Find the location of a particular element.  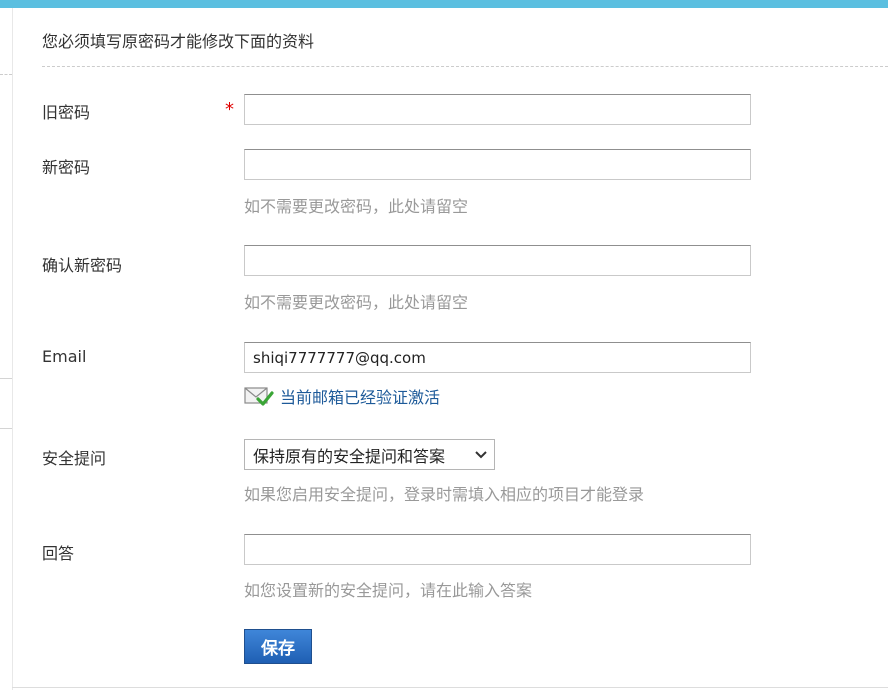

email-verified-link: 当前邮箱已经验证激活 is located at coordinates (360, 396).